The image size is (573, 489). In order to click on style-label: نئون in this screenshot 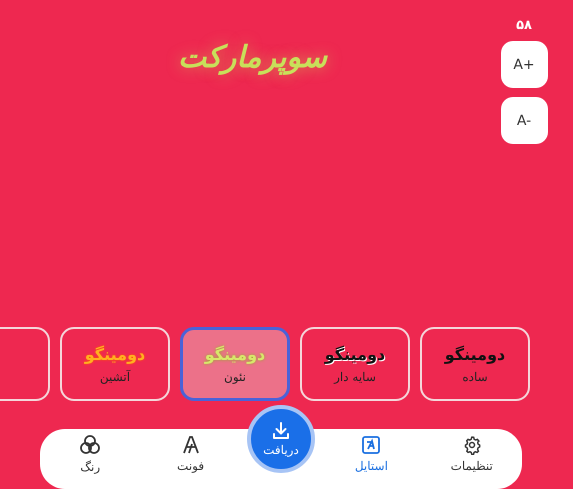, I will do `click(235, 377)`.